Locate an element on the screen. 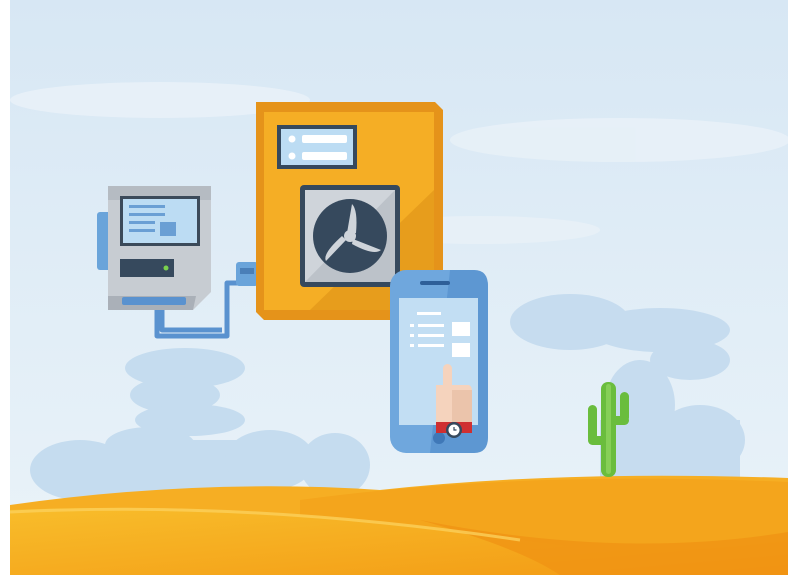 This screenshot has height=575, width=788. pipe-connector is located at coordinates (247, 274).